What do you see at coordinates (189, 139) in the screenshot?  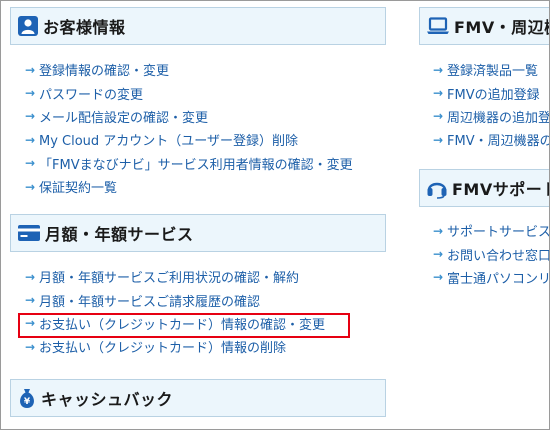 I see `link-mycloud-delete: → My Cloud アカウント（ユーザー登録）削除` at bounding box center [189, 139].